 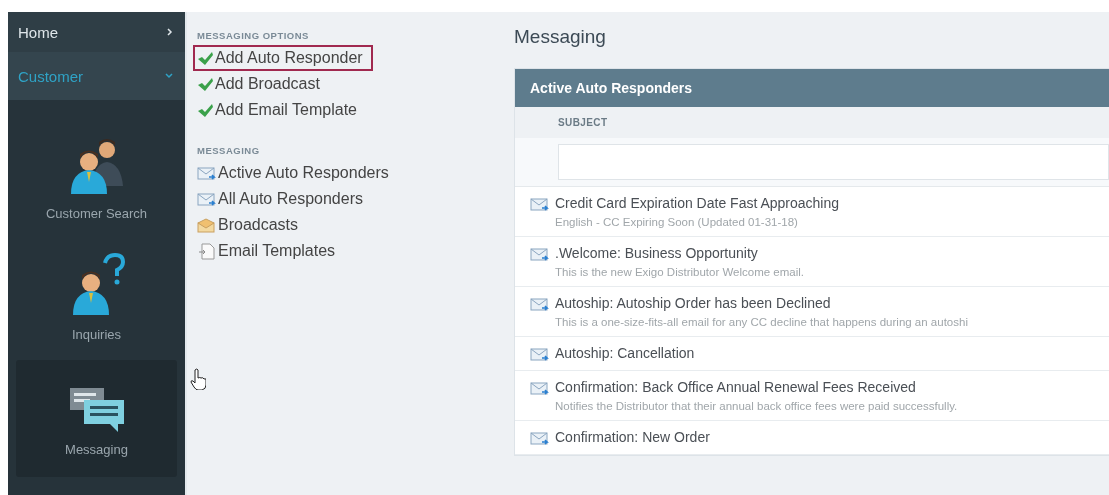 What do you see at coordinates (283, 58) in the screenshot?
I see `menu-link: Add Auto Responder` at bounding box center [283, 58].